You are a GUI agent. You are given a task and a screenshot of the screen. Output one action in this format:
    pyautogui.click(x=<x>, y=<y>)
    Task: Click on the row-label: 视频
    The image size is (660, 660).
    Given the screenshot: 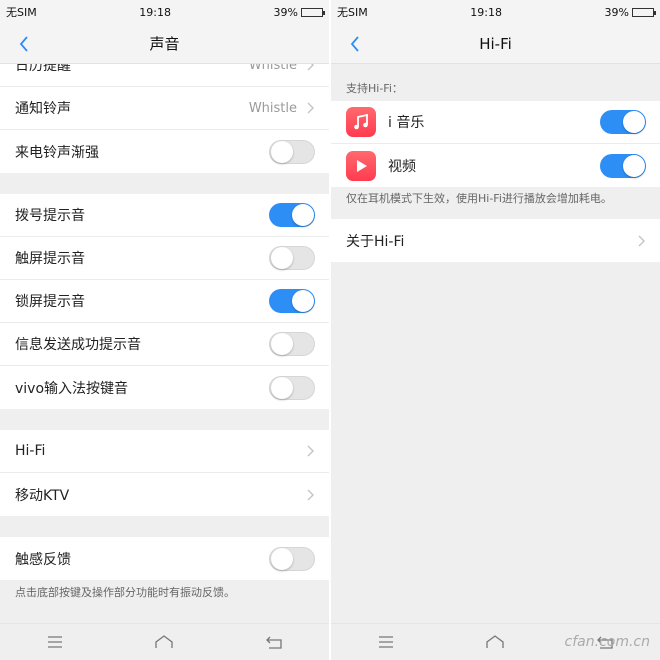 What is the action you would take?
    pyautogui.click(x=402, y=166)
    